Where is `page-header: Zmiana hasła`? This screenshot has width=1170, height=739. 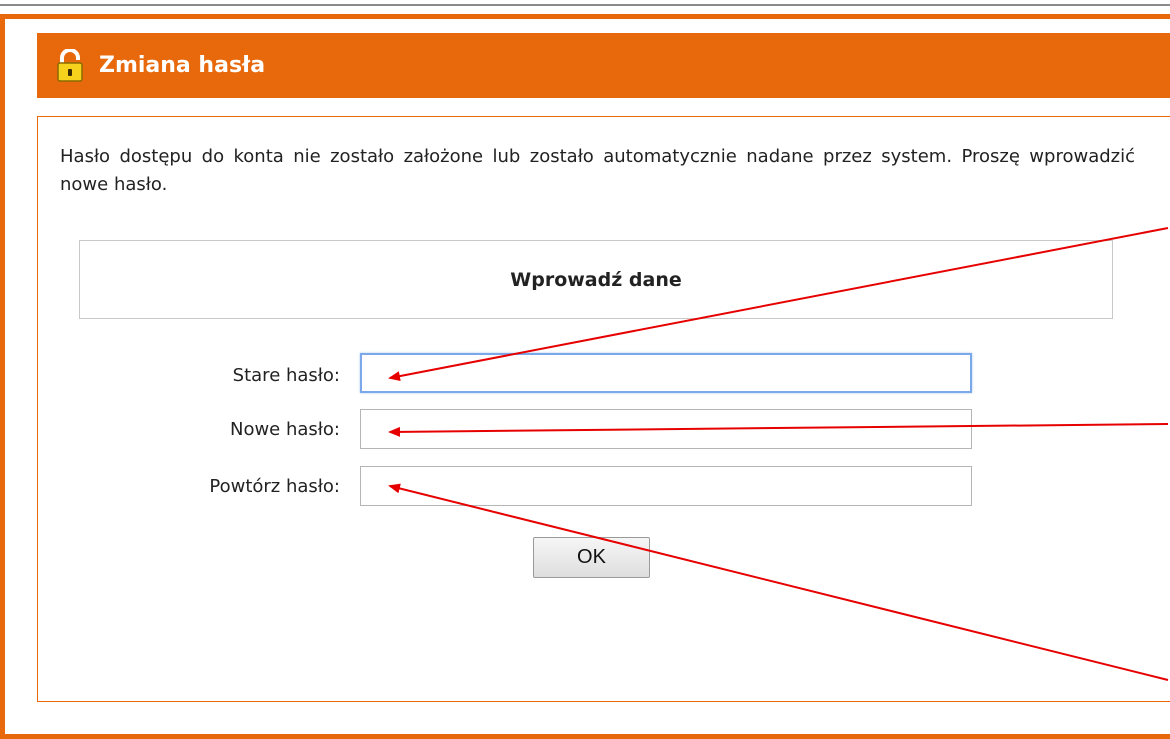
page-header: Zmiana hasła is located at coordinates (603, 65).